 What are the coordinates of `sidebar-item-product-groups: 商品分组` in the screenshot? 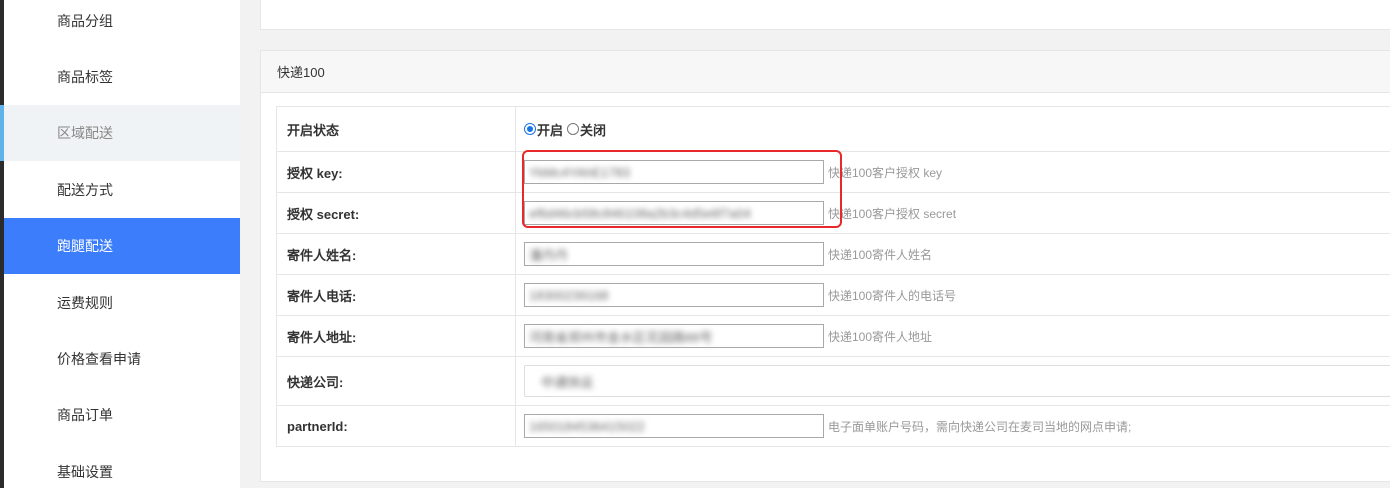 It's located at (122, 24).